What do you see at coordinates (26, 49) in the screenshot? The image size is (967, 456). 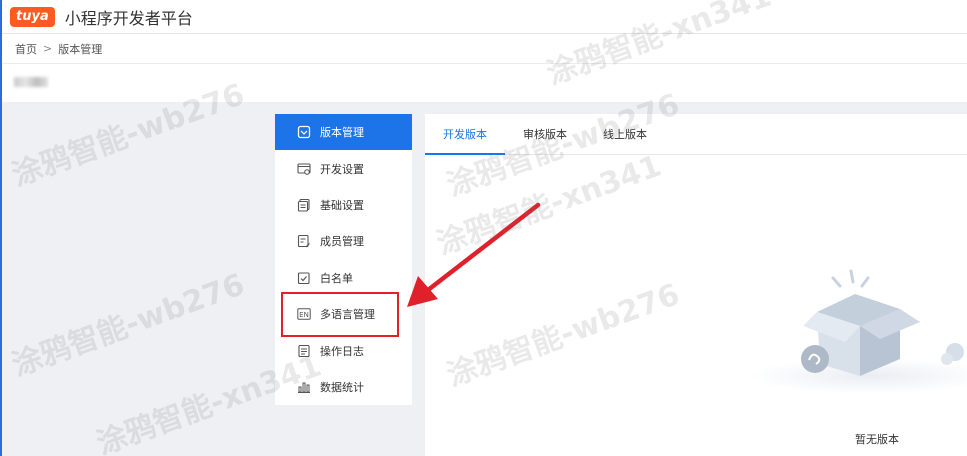 I see `breadcrumb-home: 首页` at bounding box center [26, 49].